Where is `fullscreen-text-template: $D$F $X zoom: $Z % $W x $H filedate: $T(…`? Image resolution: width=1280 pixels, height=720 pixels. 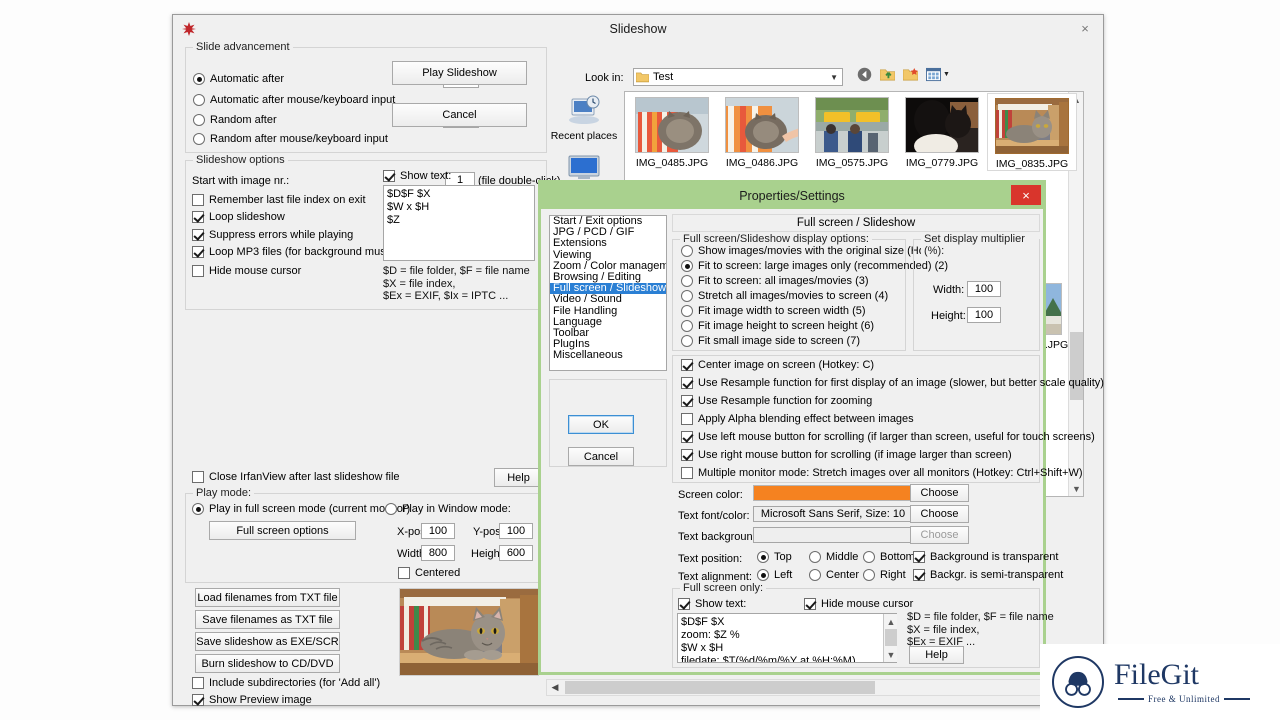 fullscreen-text-template: $D$F $X zoom: $Z % $W x $H filedate: $T(… is located at coordinates (787, 638).